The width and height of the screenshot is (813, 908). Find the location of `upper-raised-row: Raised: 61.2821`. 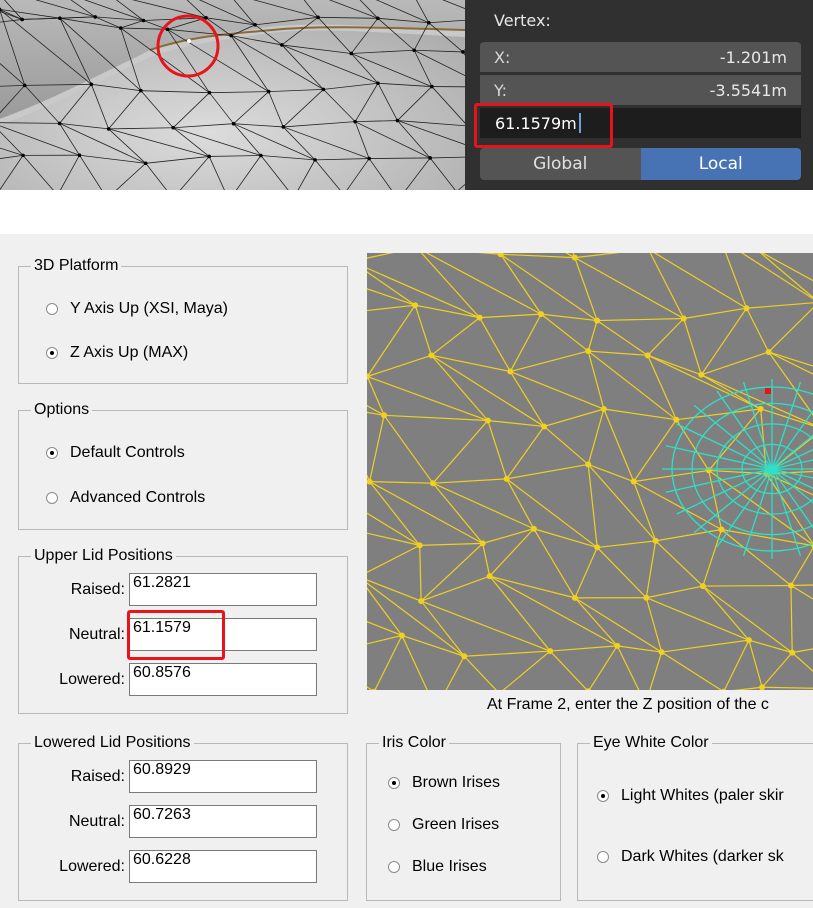

upper-raised-row: Raised: 61.2821 is located at coordinates (168, 589).